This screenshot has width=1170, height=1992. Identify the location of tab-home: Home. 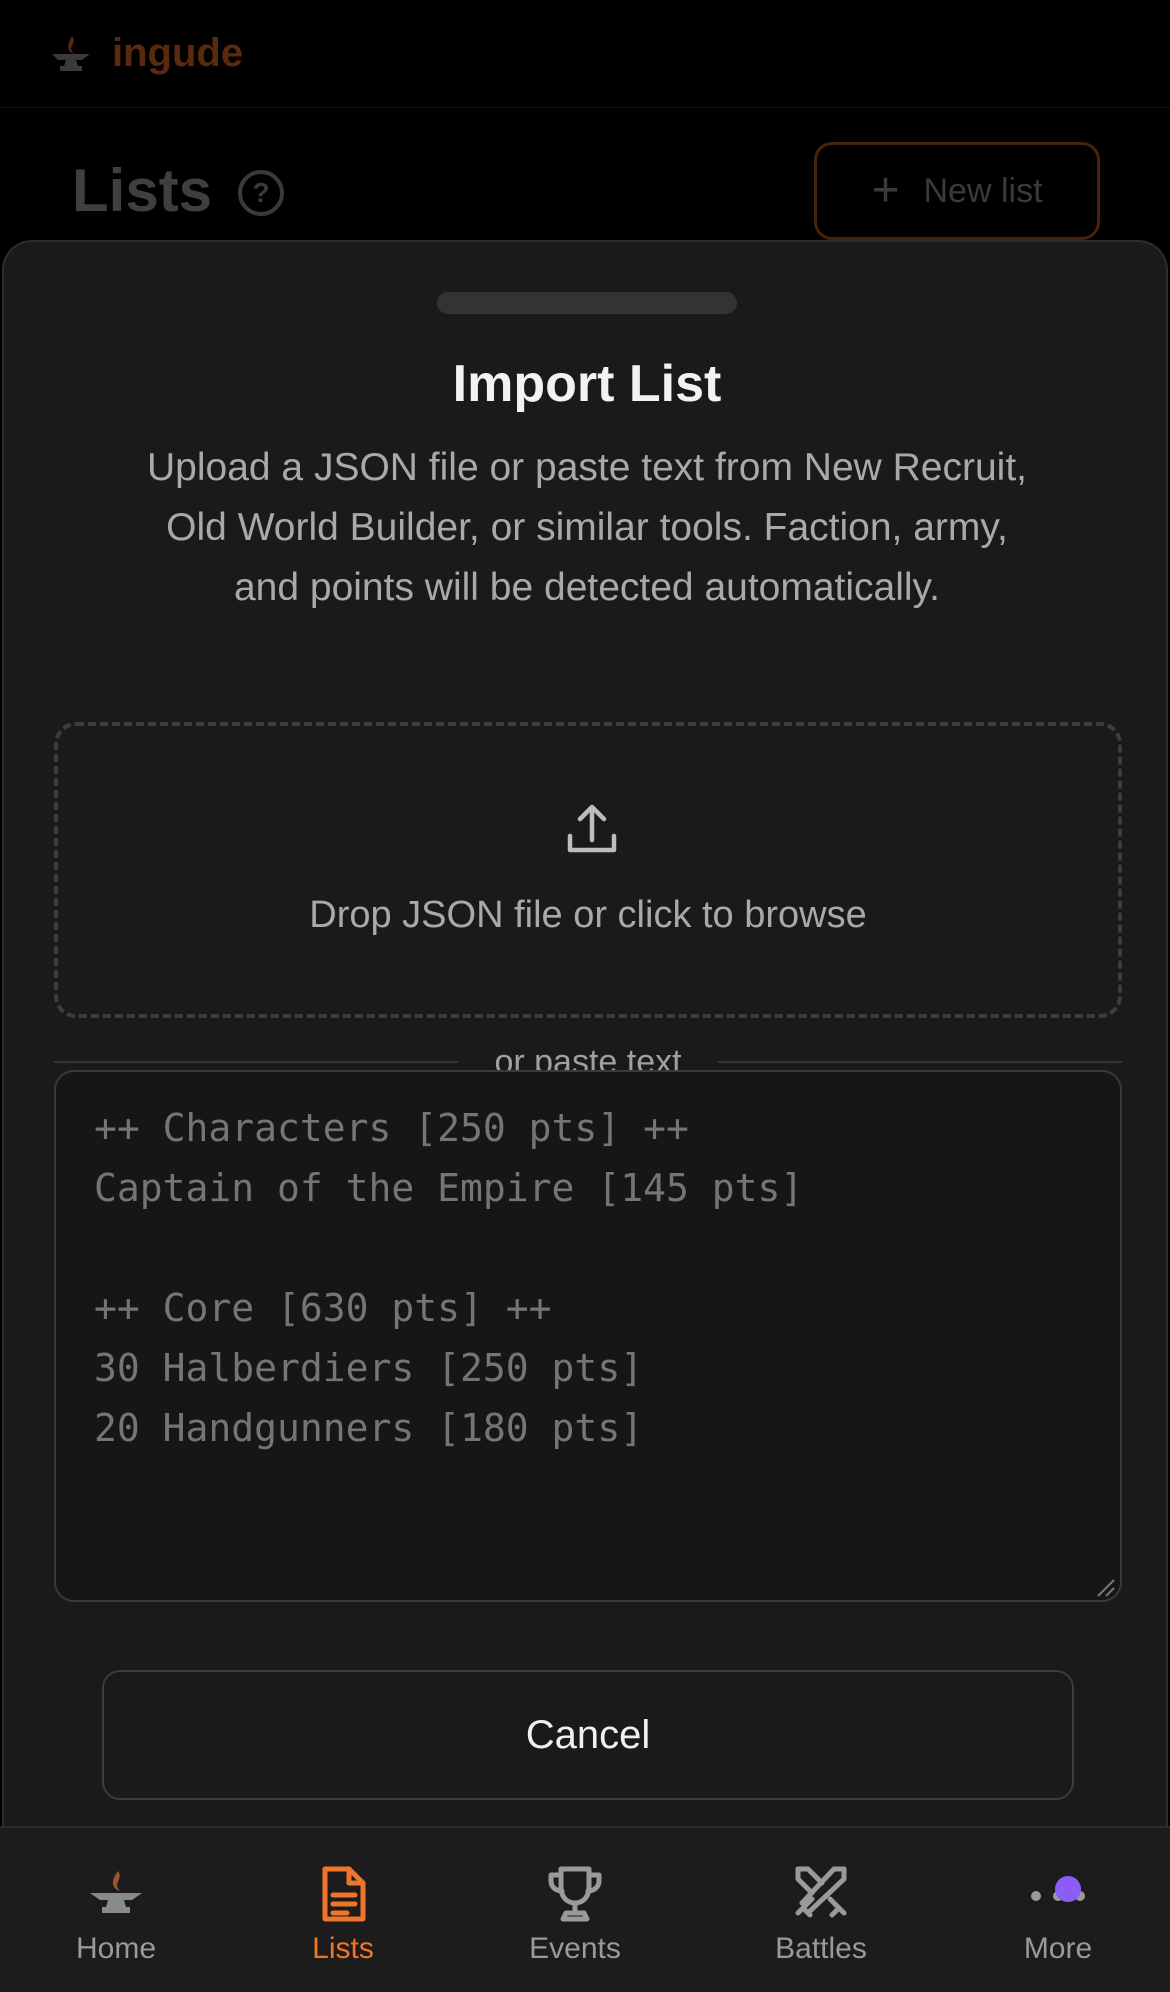
(116, 1910).